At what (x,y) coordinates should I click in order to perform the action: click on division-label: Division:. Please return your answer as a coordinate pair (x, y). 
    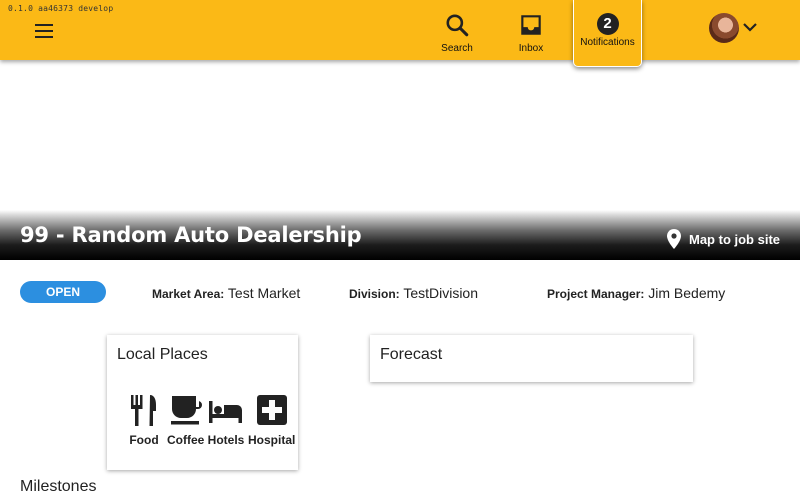
    Looking at the image, I should click on (374, 294).